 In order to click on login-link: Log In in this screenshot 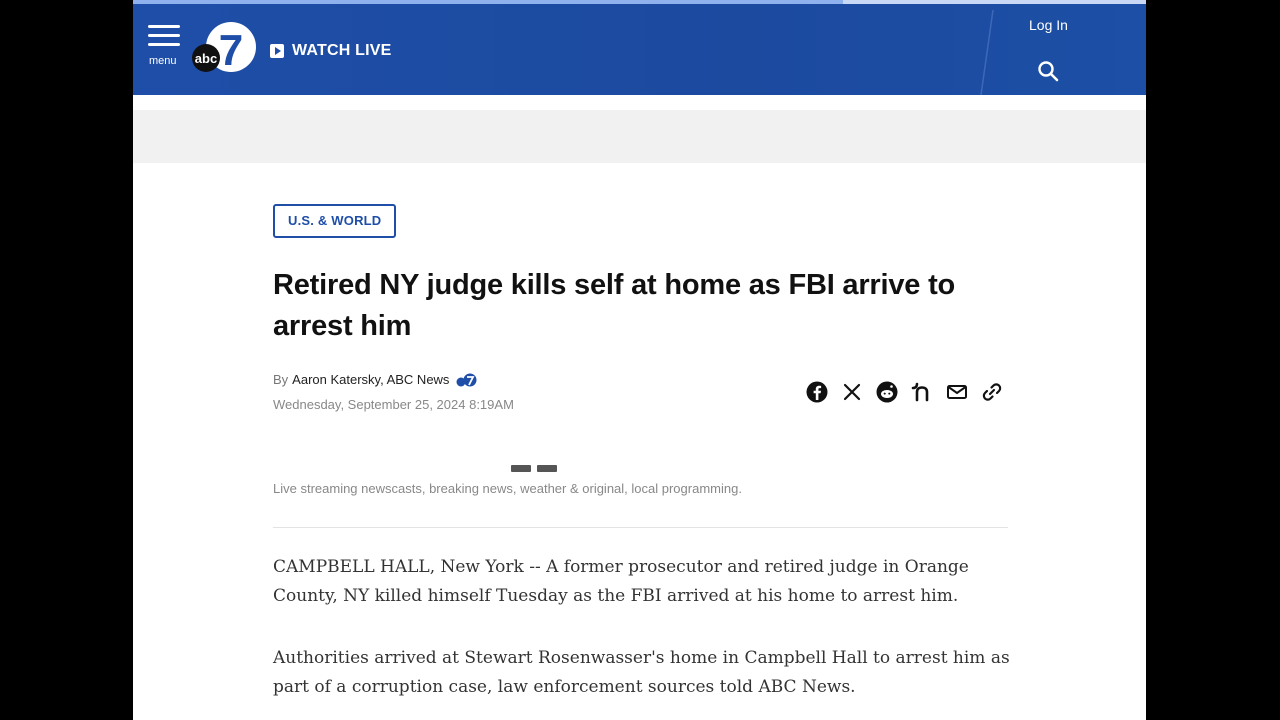, I will do `click(1048, 25)`.